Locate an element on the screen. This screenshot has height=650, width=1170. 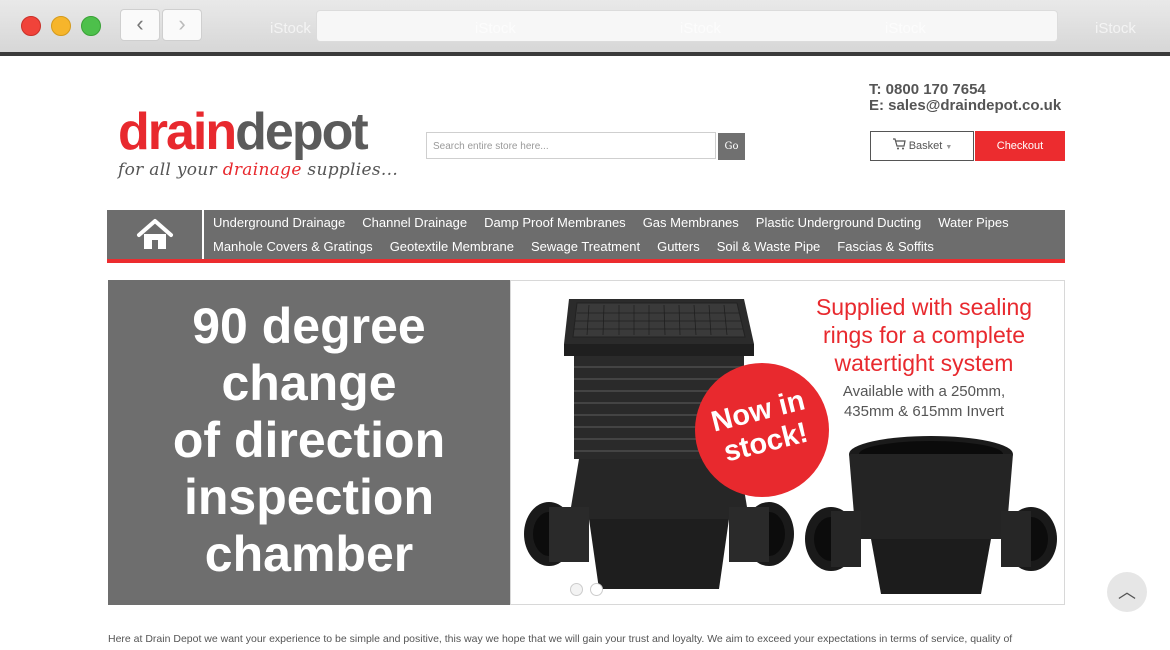
chamber-base-image is located at coordinates (931, 515).